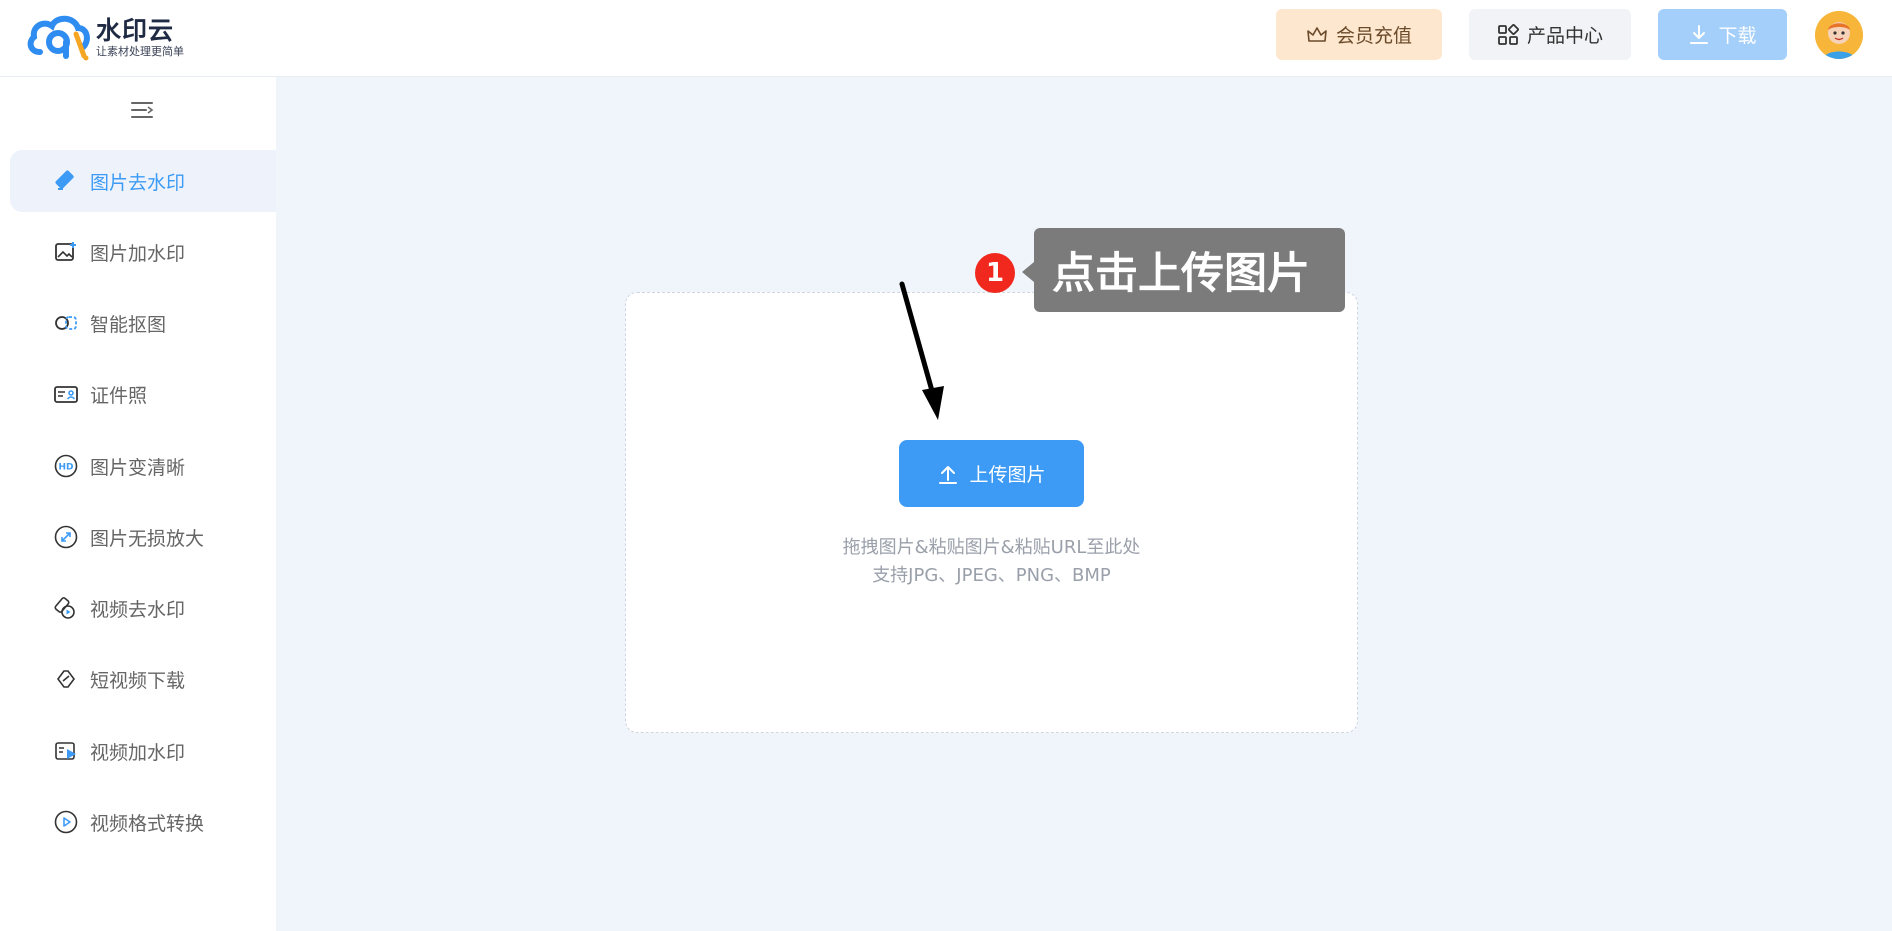 The width and height of the screenshot is (1892, 931). I want to click on download-label: 下载, so click(1737, 36).